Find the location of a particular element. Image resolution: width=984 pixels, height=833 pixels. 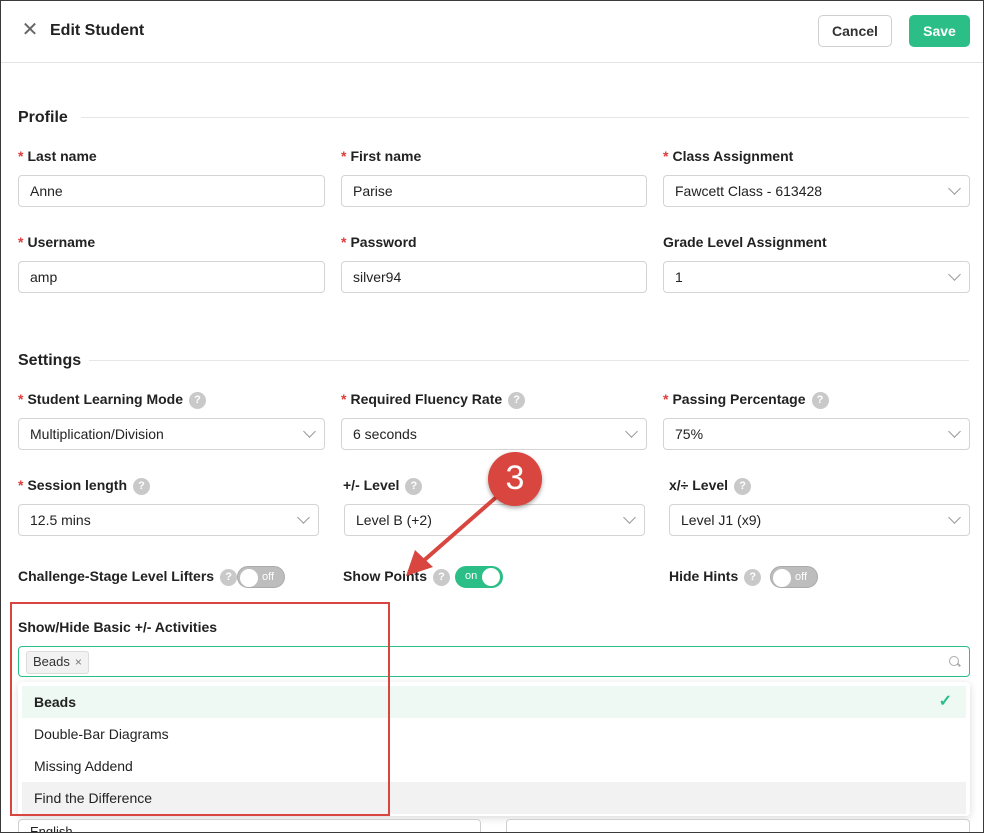

annotation-arrow is located at coordinates (454, 533).